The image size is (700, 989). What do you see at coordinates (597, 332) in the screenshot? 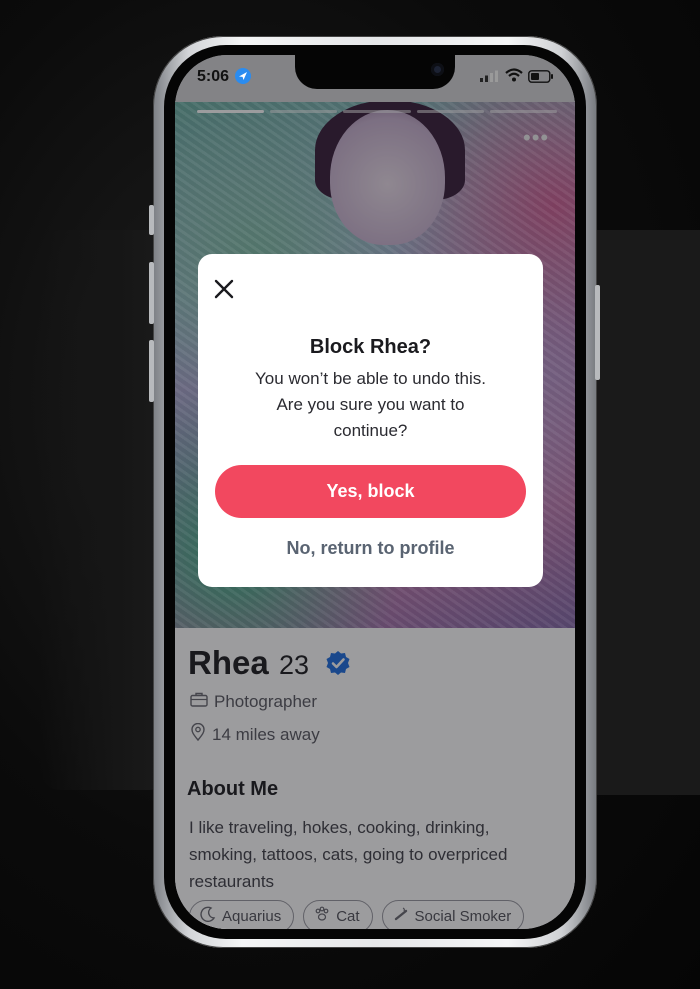
I see `phone-power-button` at bounding box center [597, 332].